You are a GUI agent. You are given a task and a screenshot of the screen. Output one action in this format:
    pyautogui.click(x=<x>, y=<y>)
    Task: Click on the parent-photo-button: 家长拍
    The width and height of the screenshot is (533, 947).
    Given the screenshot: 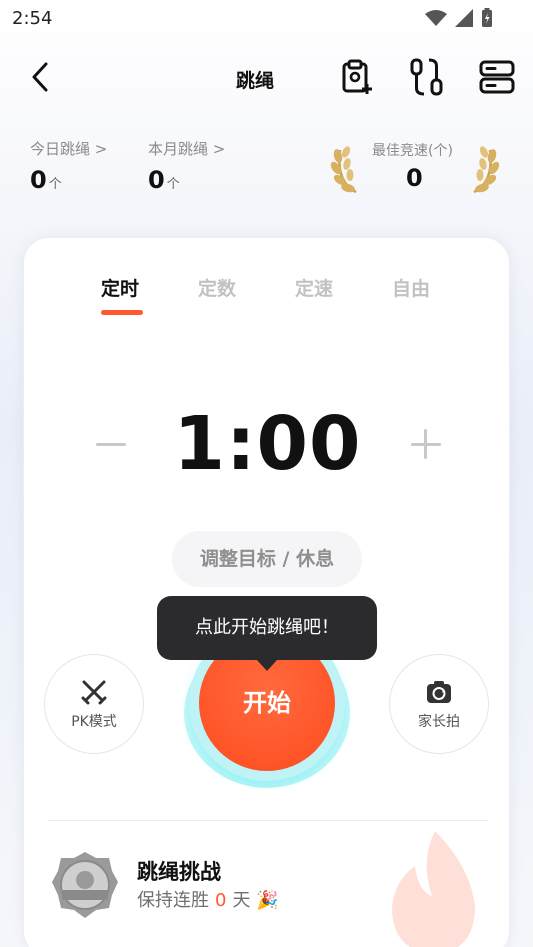 What is the action you would take?
    pyautogui.click(x=439, y=704)
    